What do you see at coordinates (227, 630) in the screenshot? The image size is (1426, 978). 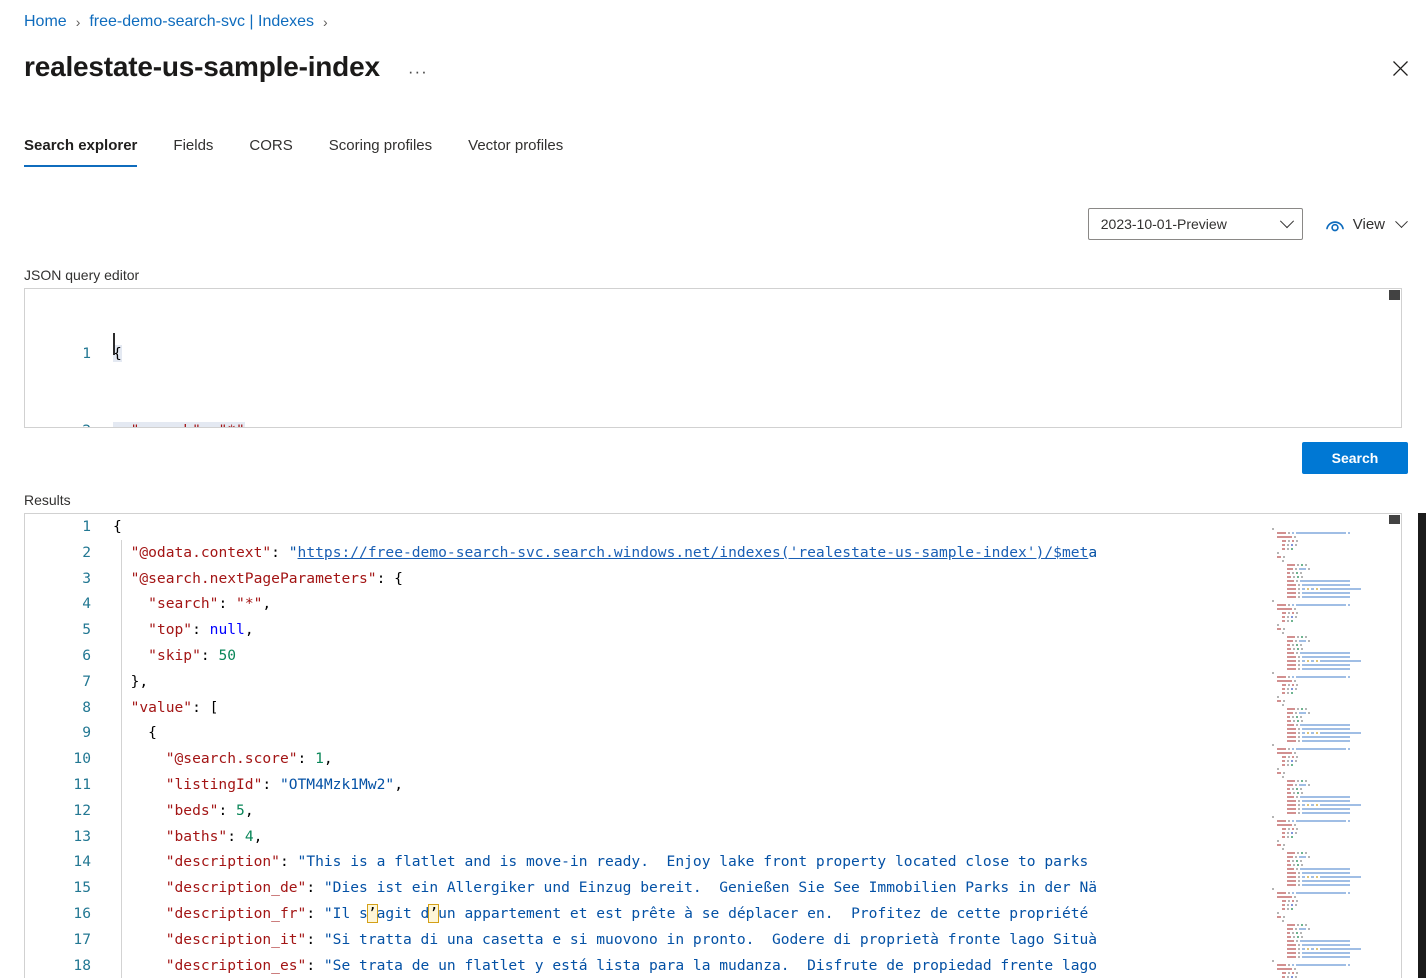 I see `json-token-null: null` at bounding box center [227, 630].